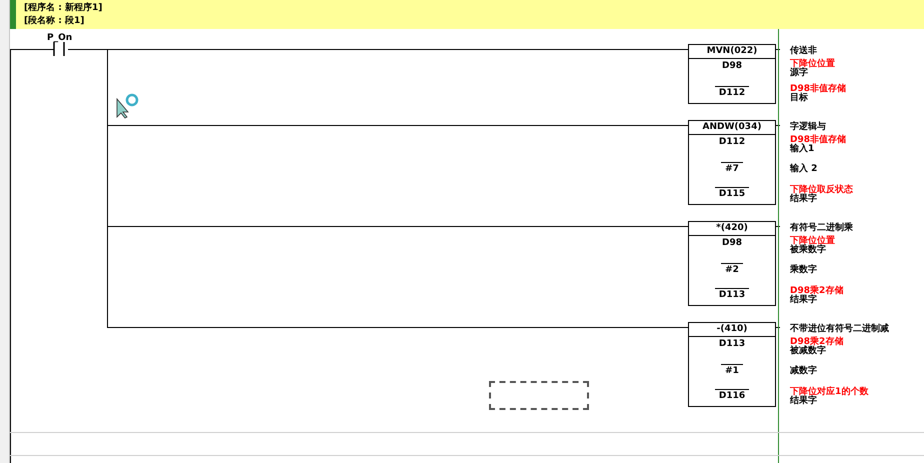  What do you see at coordinates (821, 228) in the screenshot?
I see `instruction-description: 有符号二进制乘` at bounding box center [821, 228].